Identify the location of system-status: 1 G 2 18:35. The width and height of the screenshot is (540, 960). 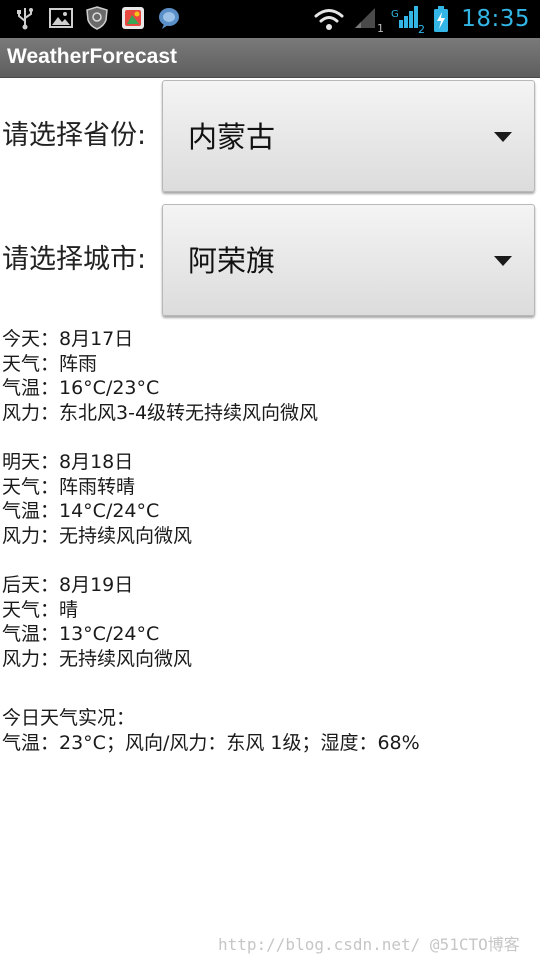
(421, 19).